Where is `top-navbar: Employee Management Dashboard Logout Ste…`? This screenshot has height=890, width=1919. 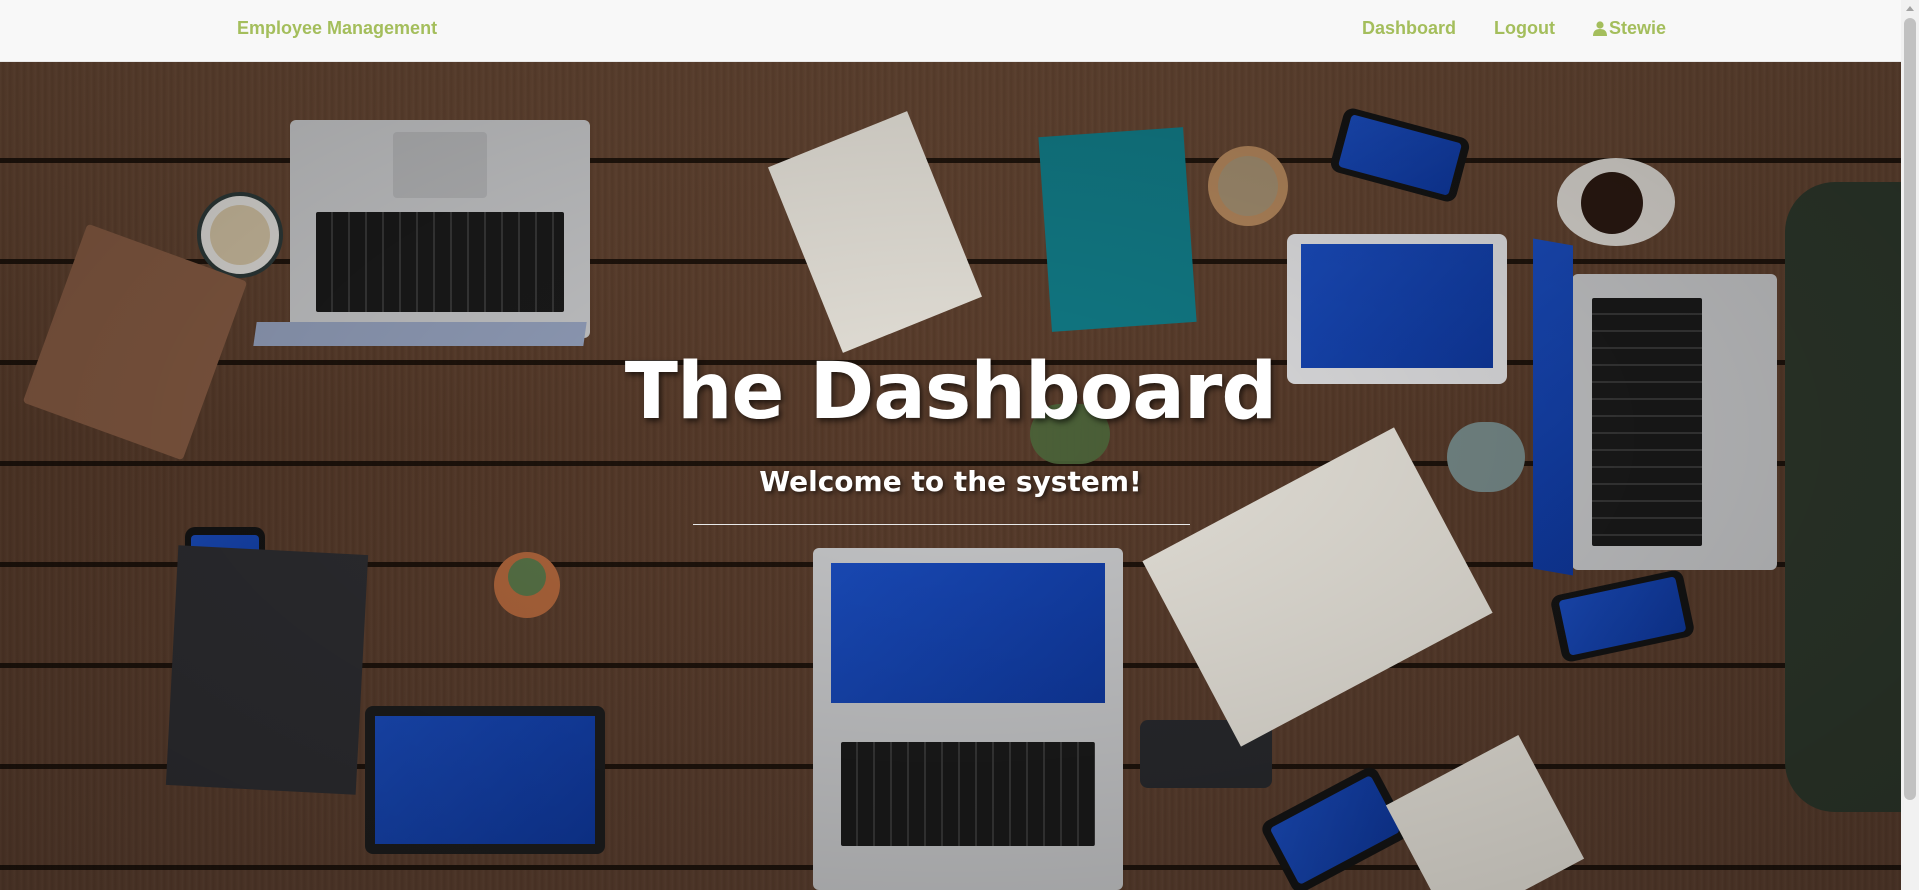
top-navbar: Employee Management Dashboard Logout Ste… is located at coordinates (950, 31).